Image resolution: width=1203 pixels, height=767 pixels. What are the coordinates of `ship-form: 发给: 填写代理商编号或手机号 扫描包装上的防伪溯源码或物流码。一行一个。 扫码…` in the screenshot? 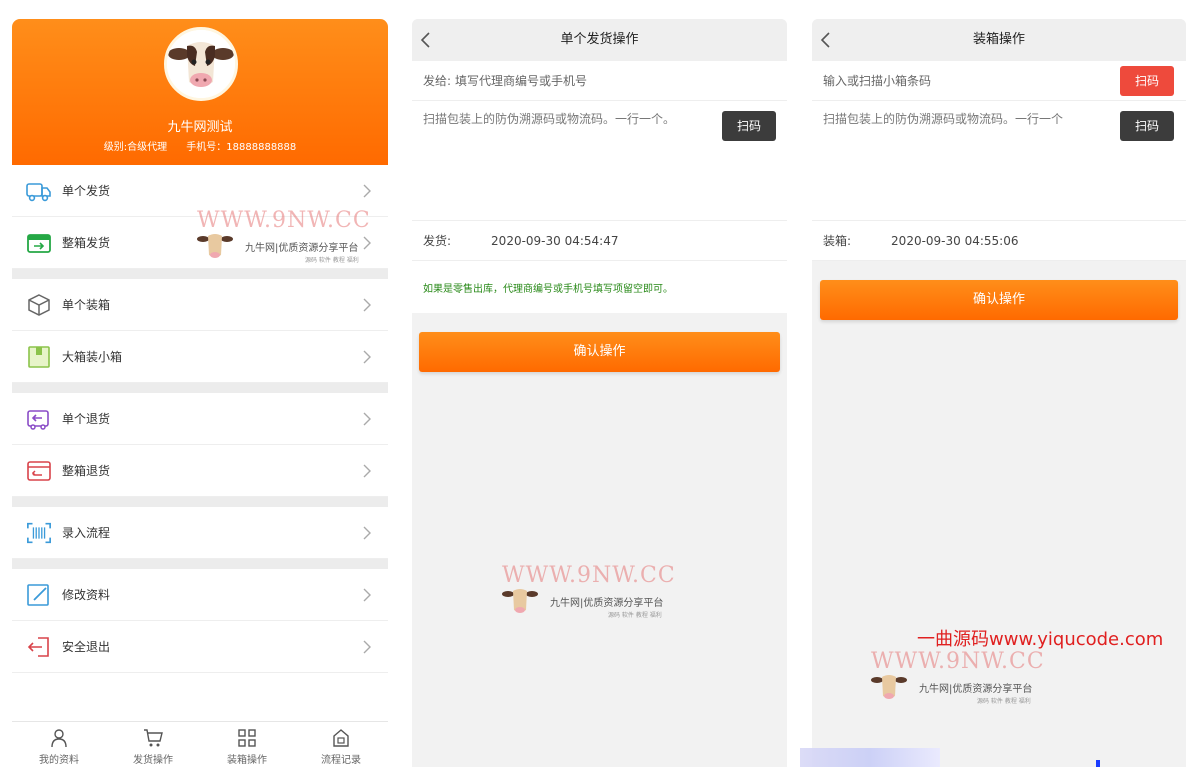 It's located at (599, 187).